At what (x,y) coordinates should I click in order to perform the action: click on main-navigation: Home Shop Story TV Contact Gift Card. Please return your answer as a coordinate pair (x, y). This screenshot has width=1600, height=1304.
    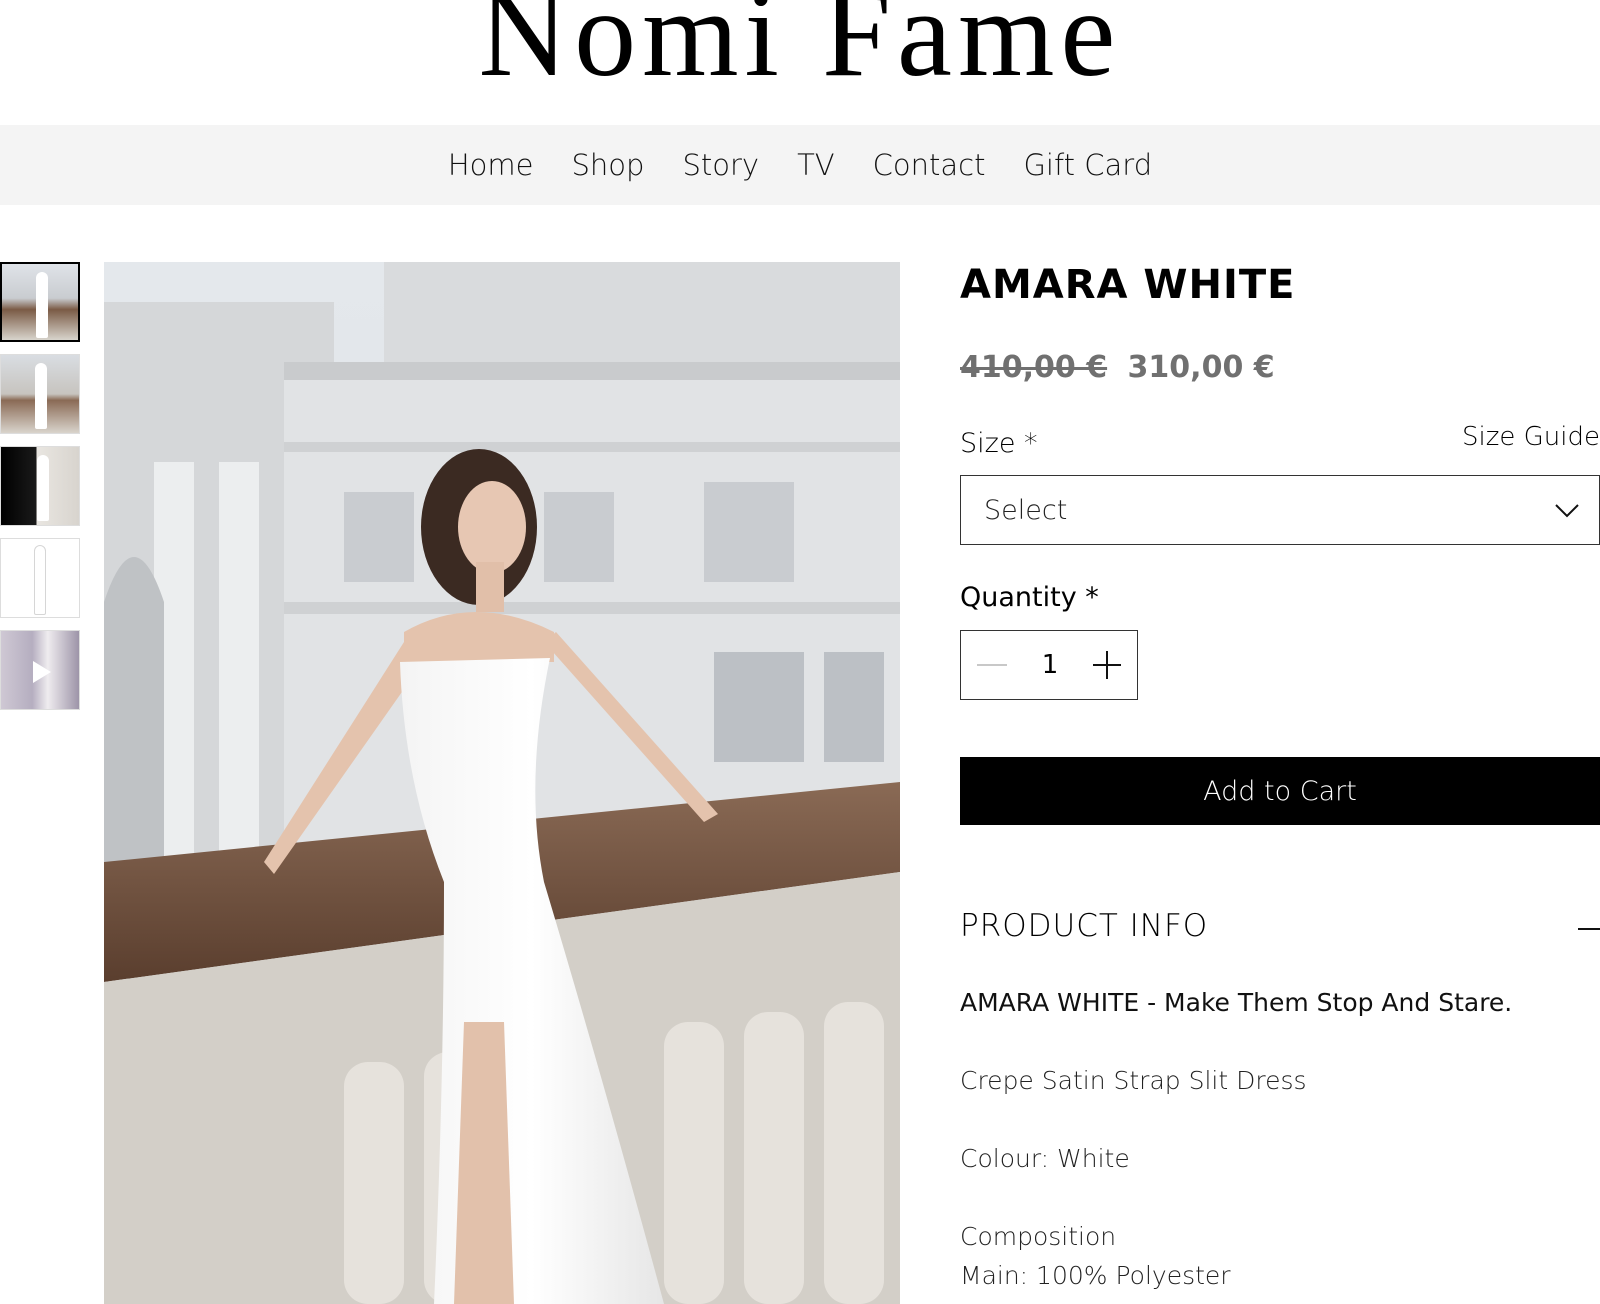
    Looking at the image, I should click on (800, 165).